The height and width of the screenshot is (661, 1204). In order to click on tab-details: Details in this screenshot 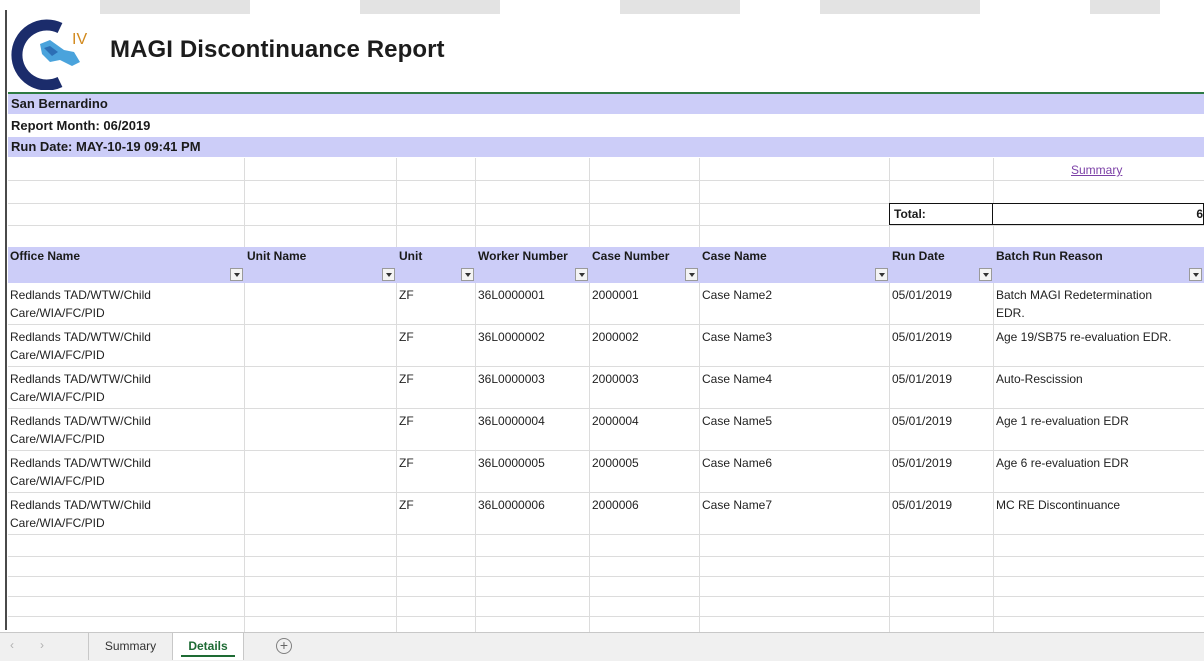, I will do `click(208, 646)`.